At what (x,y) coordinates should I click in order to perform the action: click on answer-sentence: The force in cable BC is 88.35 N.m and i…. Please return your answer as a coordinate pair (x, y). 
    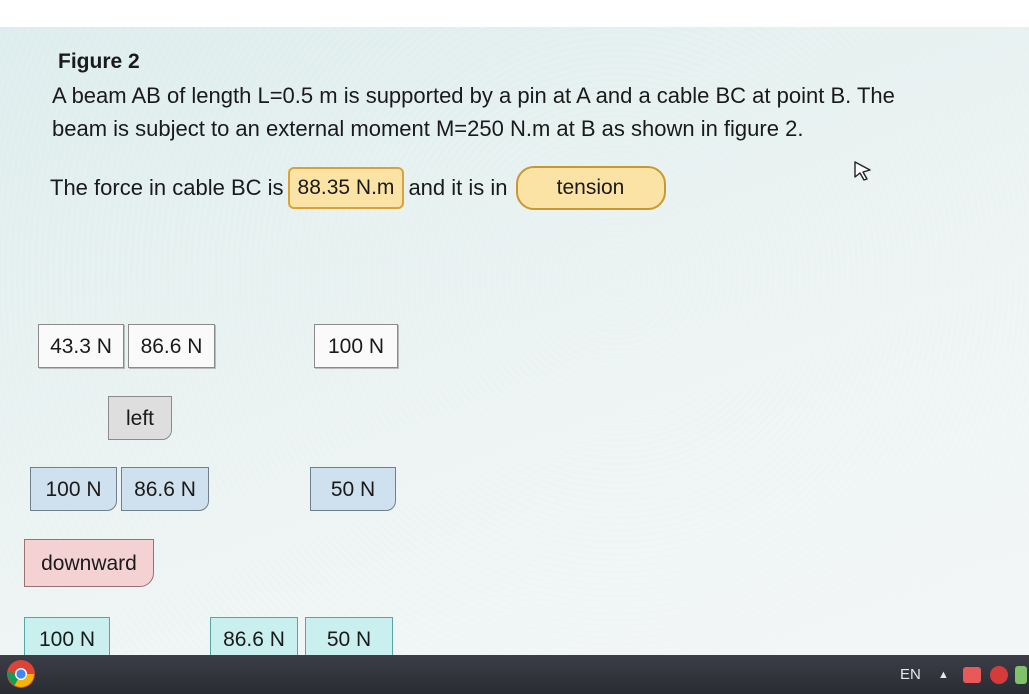
    Looking at the image, I should click on (358, 188).